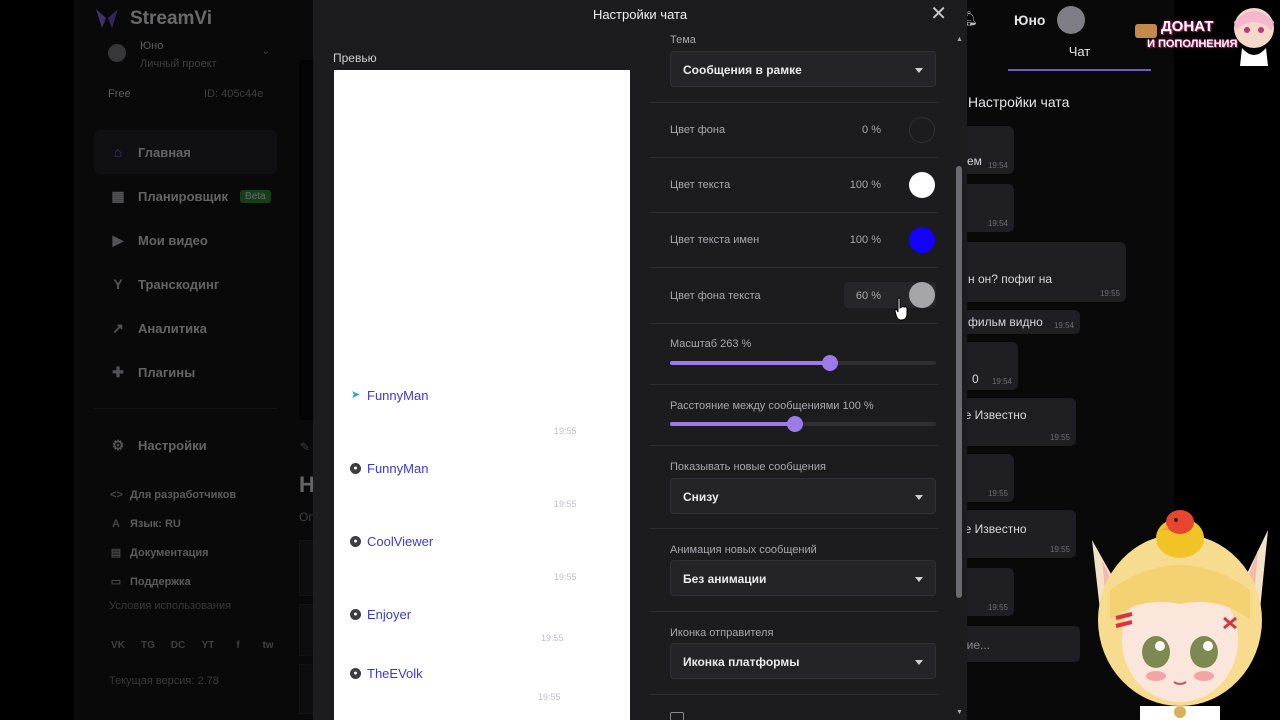 The image size is (1280, 720). I want to click on color-row-names: Цвет текста имен 100 %, so click(794, 240).